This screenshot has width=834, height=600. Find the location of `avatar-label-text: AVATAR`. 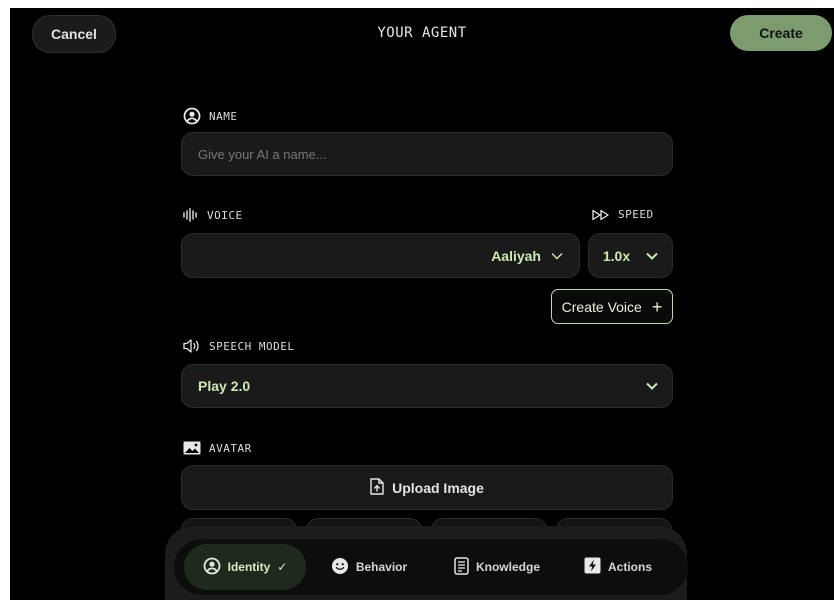

avatar-label-text: AVATAR is located at coordinates (230, 448).